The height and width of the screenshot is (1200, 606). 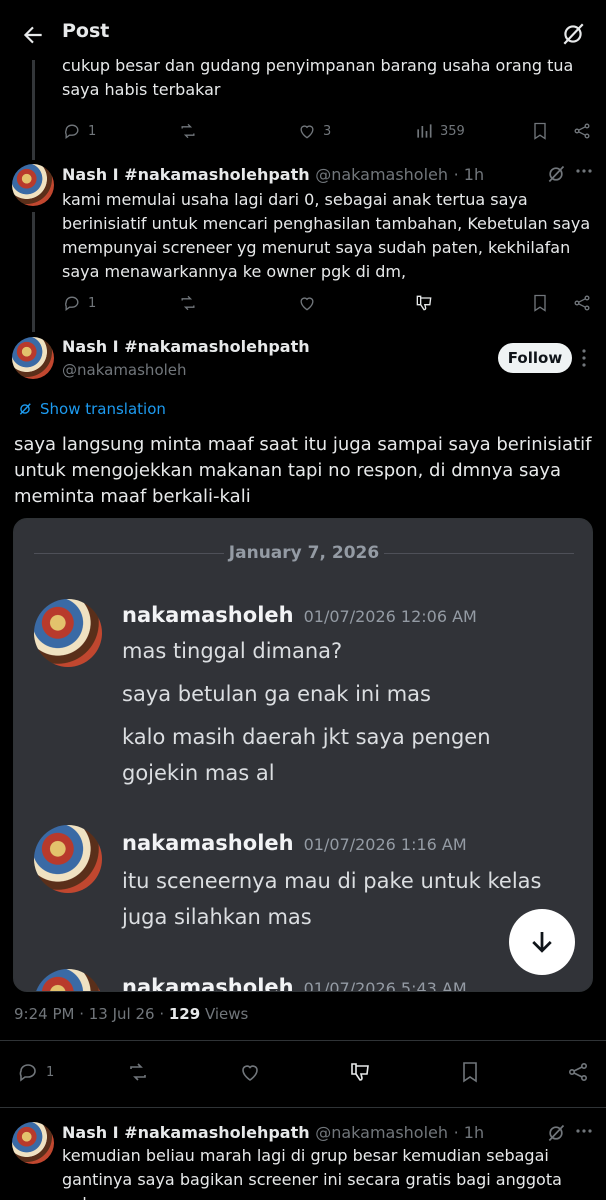 I want to click on follow-button: Follow, so click(x=535, y=358).